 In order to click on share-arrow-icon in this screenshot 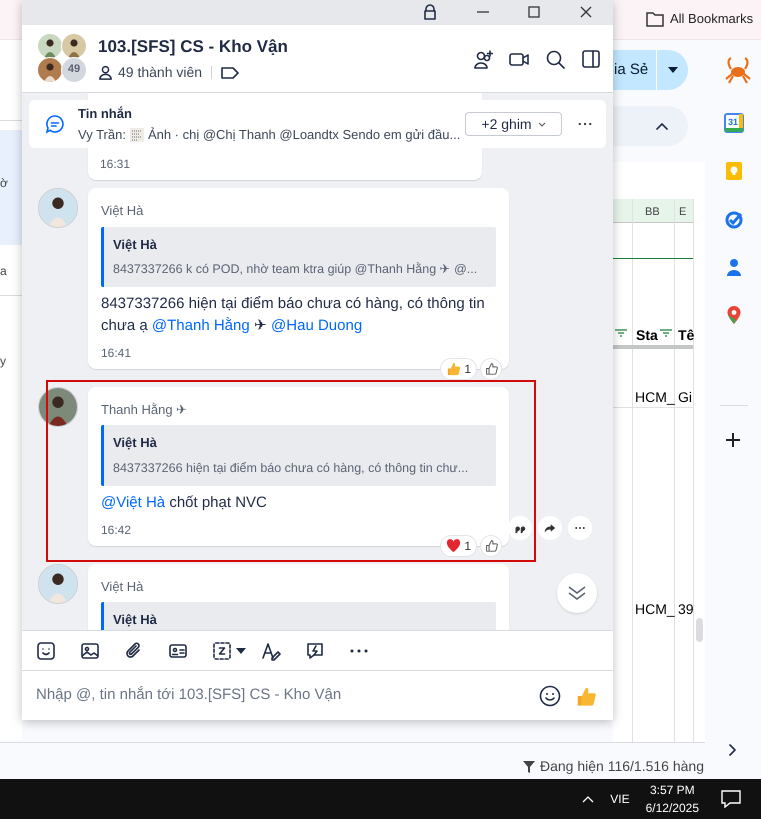, I will do `click(550, 528)`.